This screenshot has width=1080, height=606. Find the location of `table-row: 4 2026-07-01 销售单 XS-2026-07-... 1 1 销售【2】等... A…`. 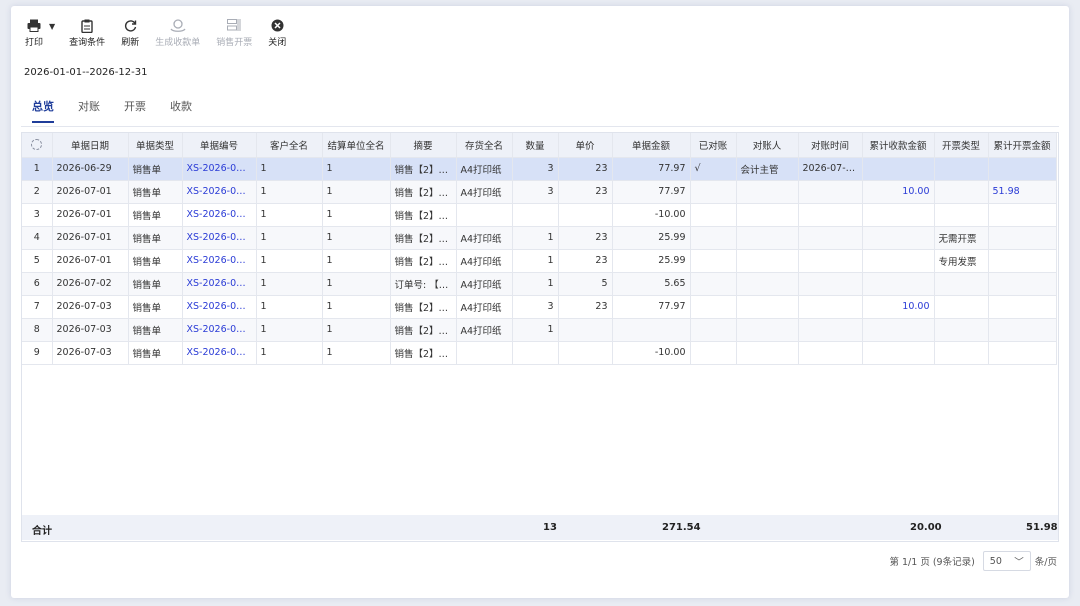

table-row: 4 2026-07-01 销售单 XS-2026-07-... 1 1 销售【2】等... A… is located at coordinates (539, 238).